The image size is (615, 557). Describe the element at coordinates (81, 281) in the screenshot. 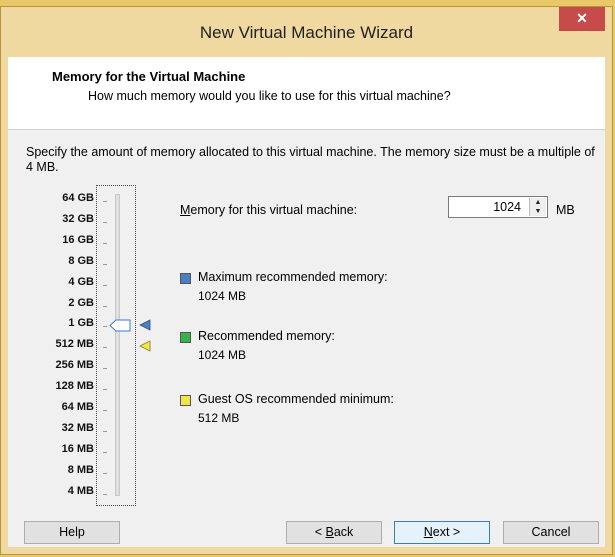

I see `scale-label: 4 GB` at that location.